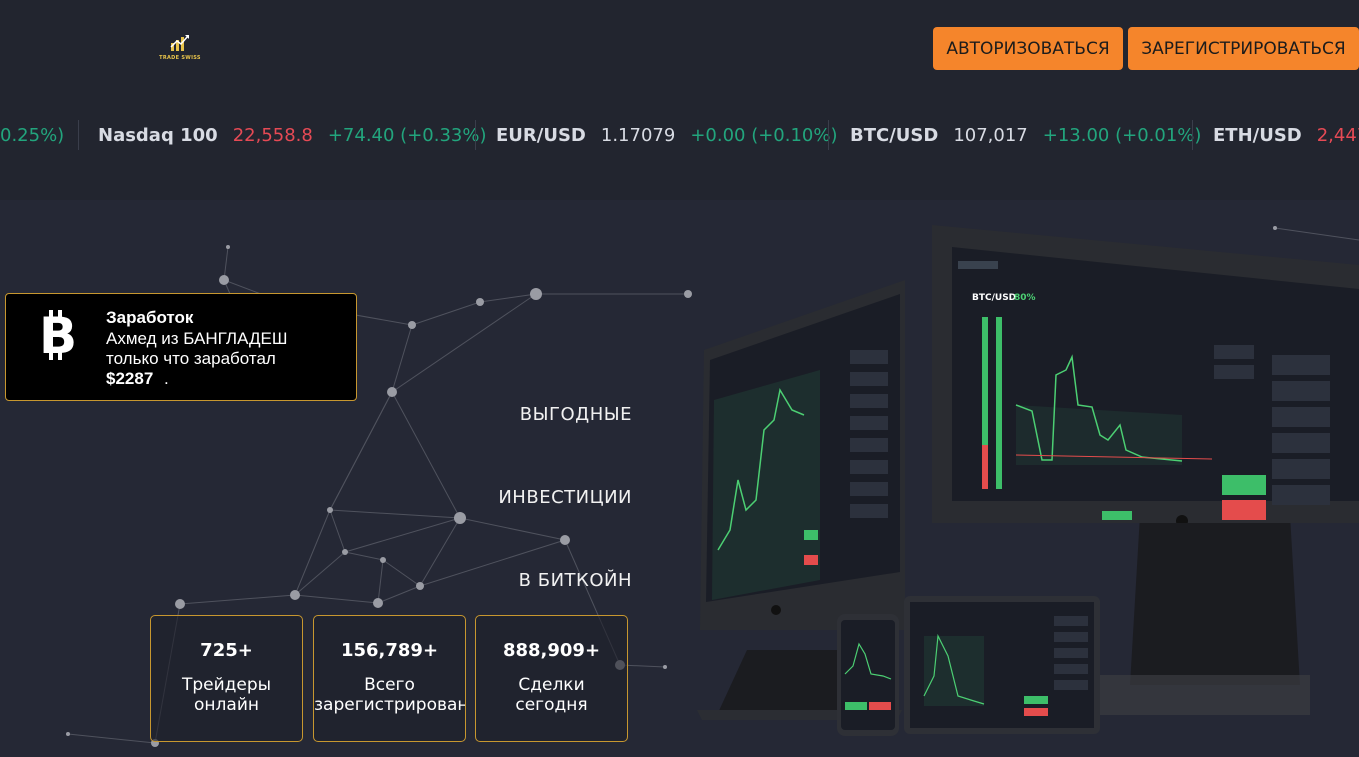 The height and width of the screenshot is (757, 1359). What do you see at coordinates (226, 650) in the screenshot?
I see `stat-value: 725+` at bounding box center [226, 650].